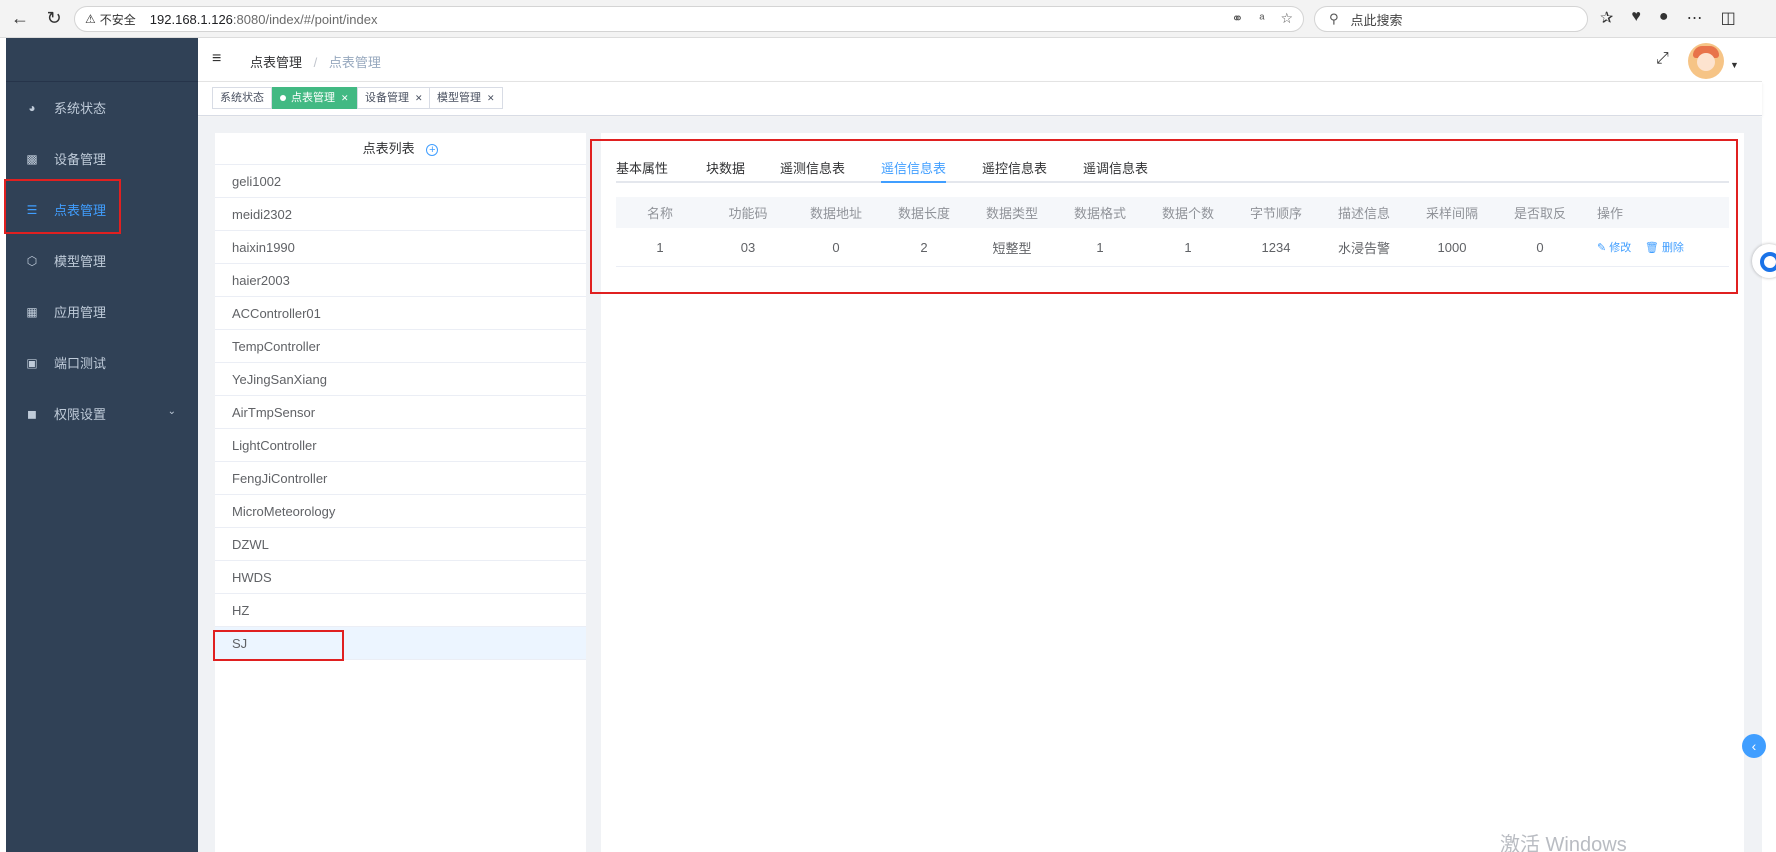 The image size is (1776, 852). I want to click on navbar: ≡ 点表管理 / 点表管理 ⤢ ▼, so click(980, 60).